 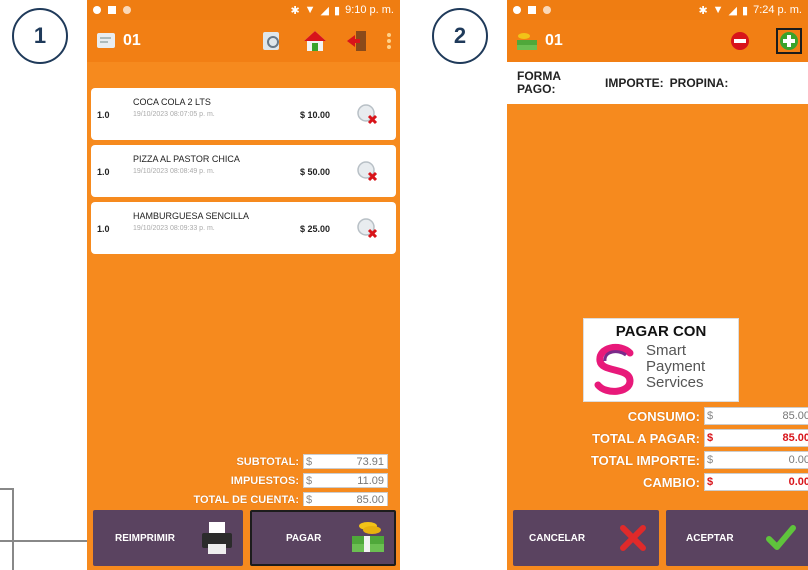 What do you see at coordinates (661, 331) in the screenshot?
I see `pagar-con-label: PAGAR CON` at bounding box center [661, 331].